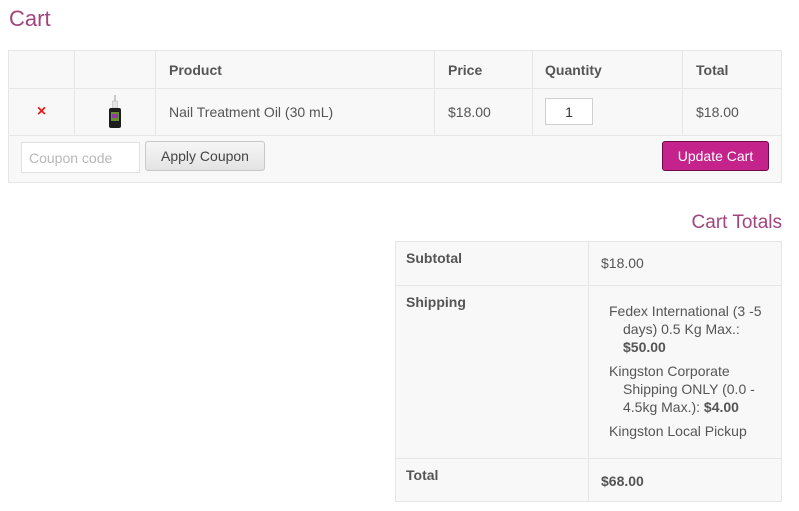 Image resolution: width=799 pixels, height=511 pixels. What do you see at coordinates (607, 111) in the screenshot?
I see `quantity-cell` at bounding box center [607, 111].